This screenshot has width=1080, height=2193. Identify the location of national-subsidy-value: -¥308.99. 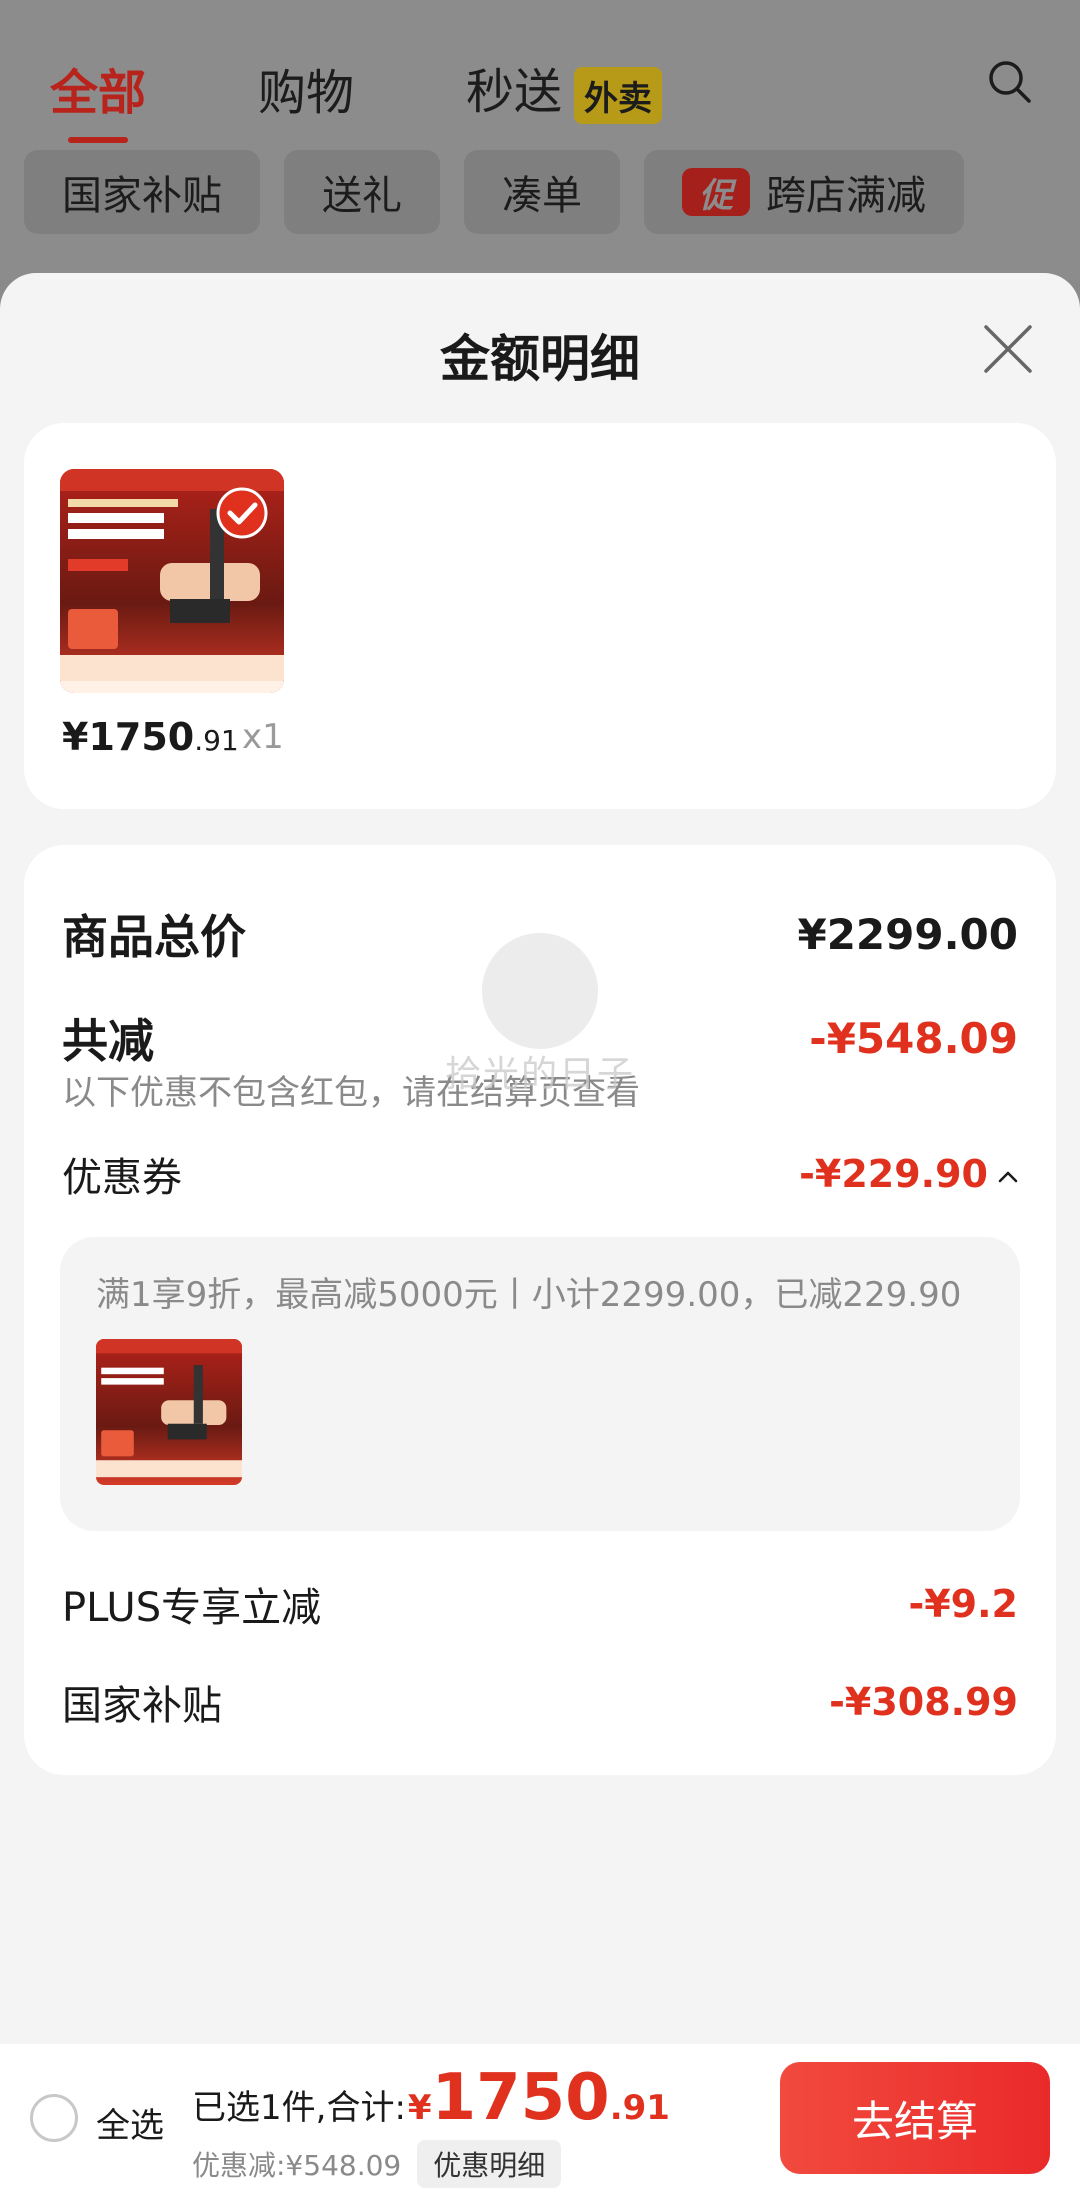
(923, 1702).